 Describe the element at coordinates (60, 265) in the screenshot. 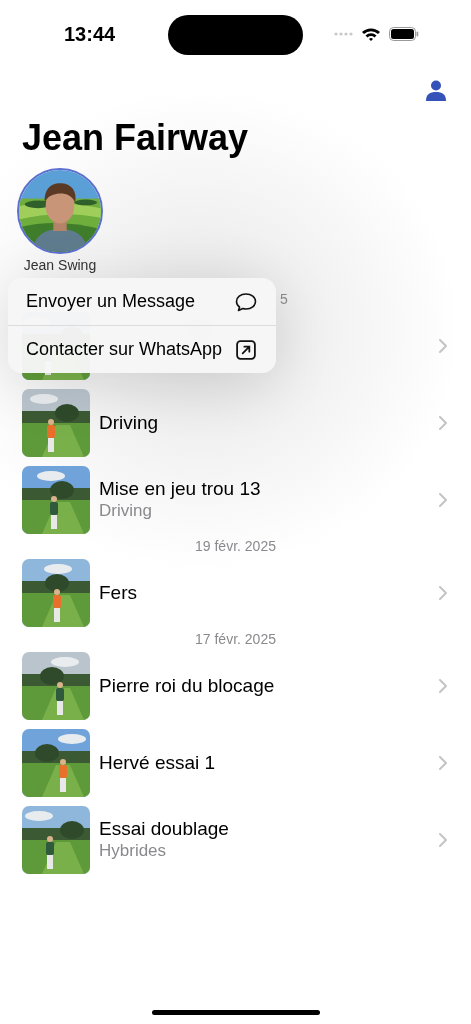

I see `avatar-name: Jean Swing` at that location.